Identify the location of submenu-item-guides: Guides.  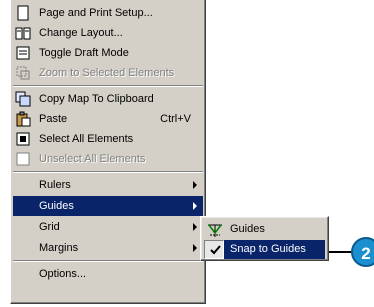
(264, 229).